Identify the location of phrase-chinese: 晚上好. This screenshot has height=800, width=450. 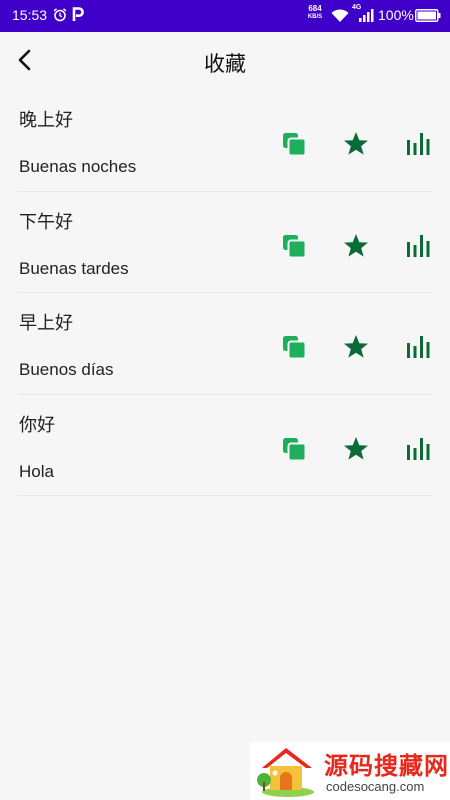
(46, 120).